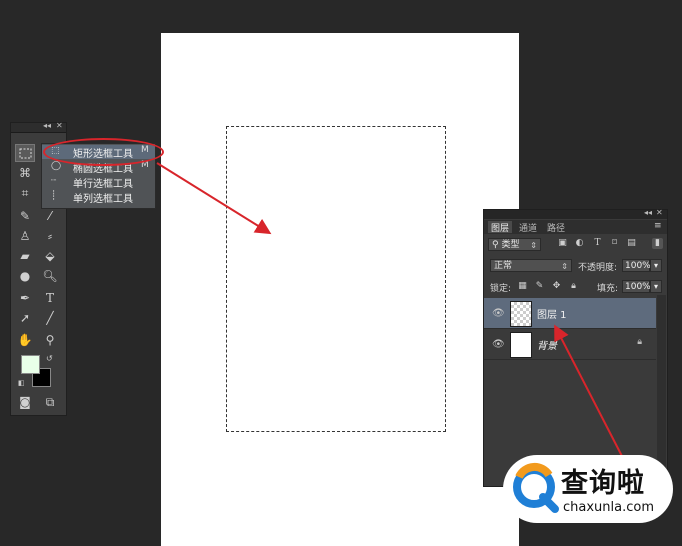 Image resolution: width=682 pixels, height=546 pixels. I want to click on watermark-domain: chaxunla.com, so click(608, 507).